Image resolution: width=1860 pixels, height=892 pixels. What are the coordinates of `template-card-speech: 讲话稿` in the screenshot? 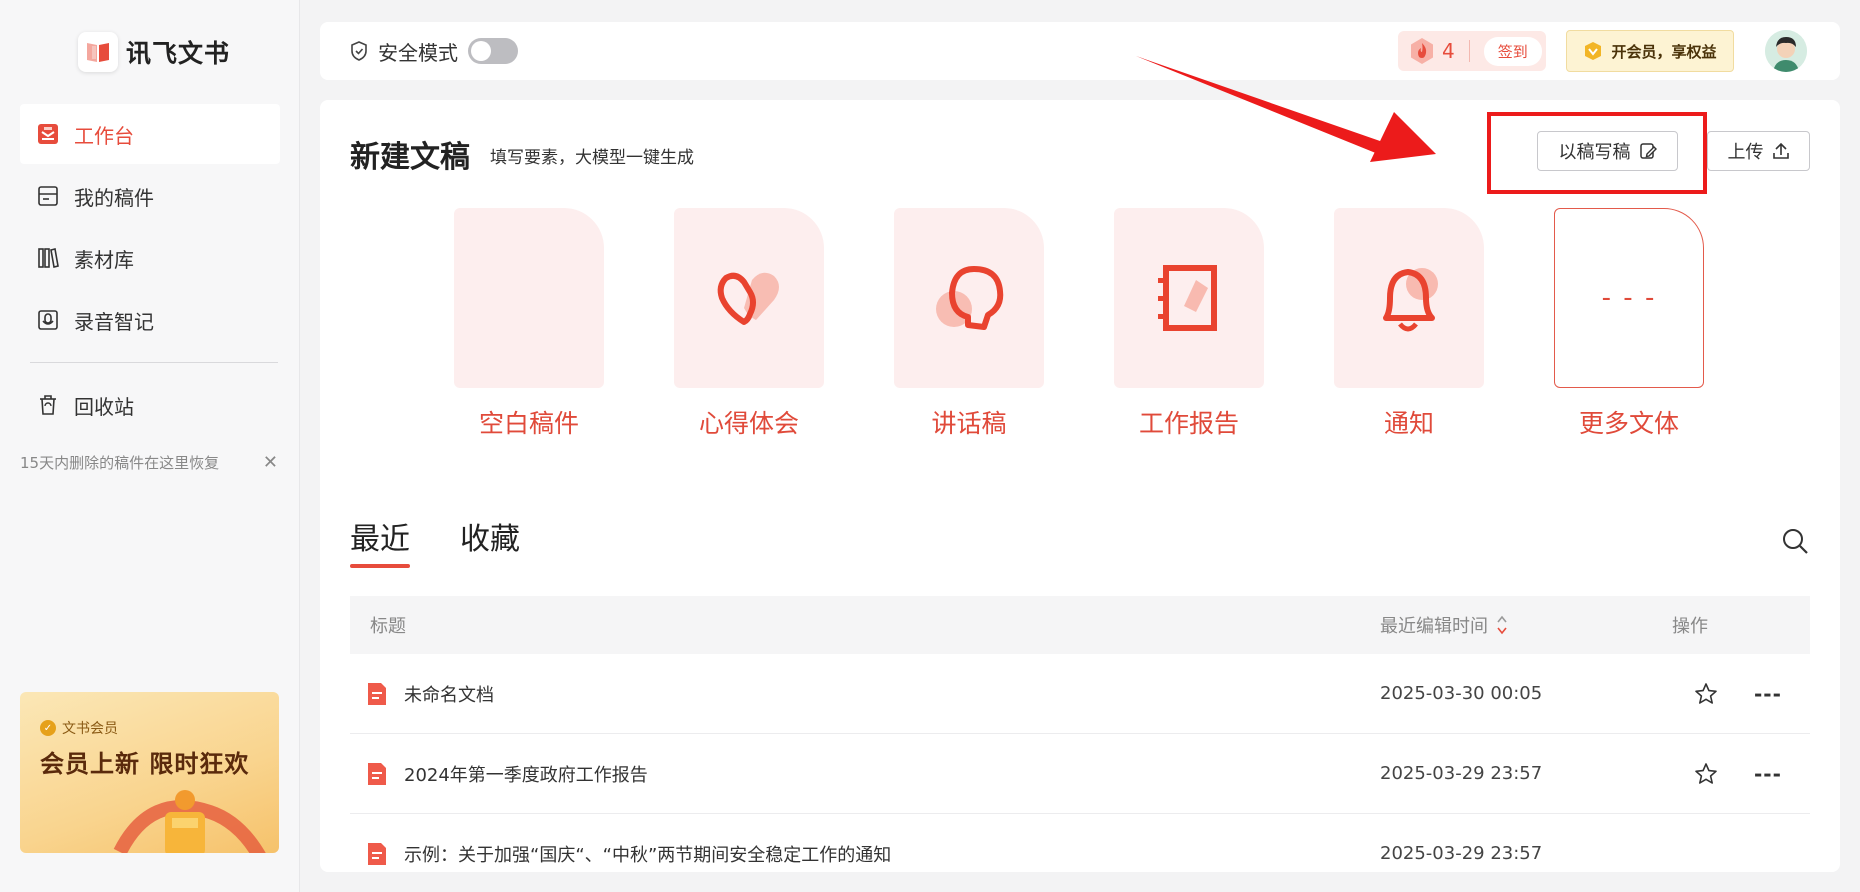 It's located at (969, 324).